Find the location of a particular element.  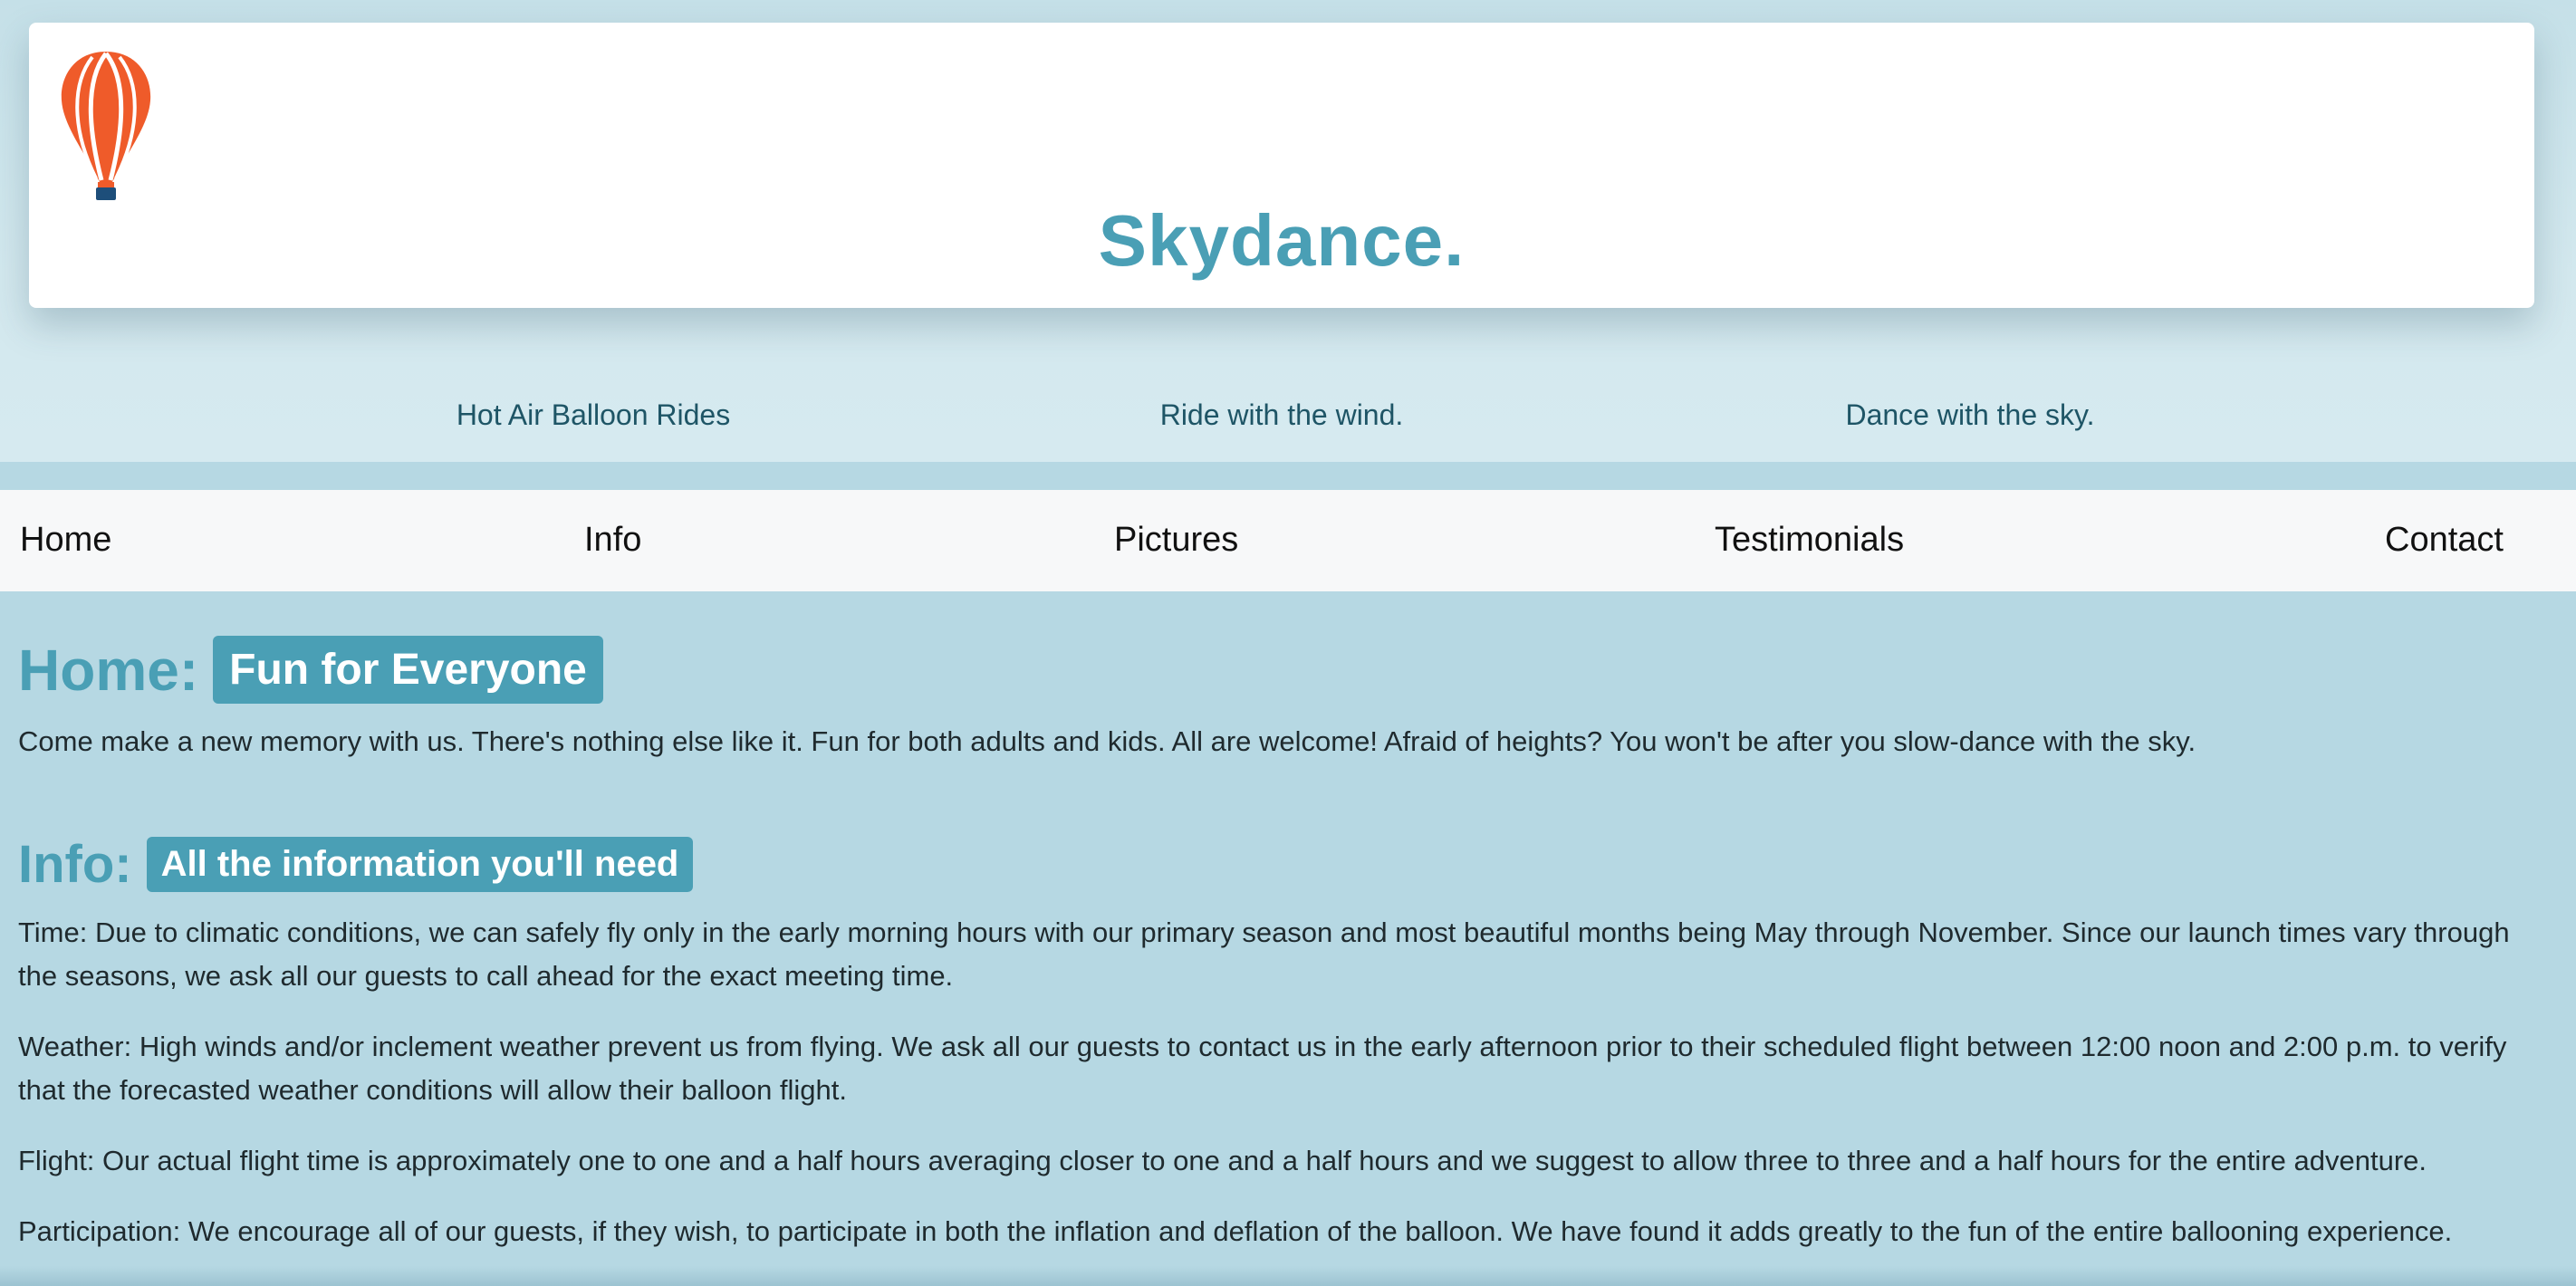

bottom-shadow is located at coordinates (1288, 1276).